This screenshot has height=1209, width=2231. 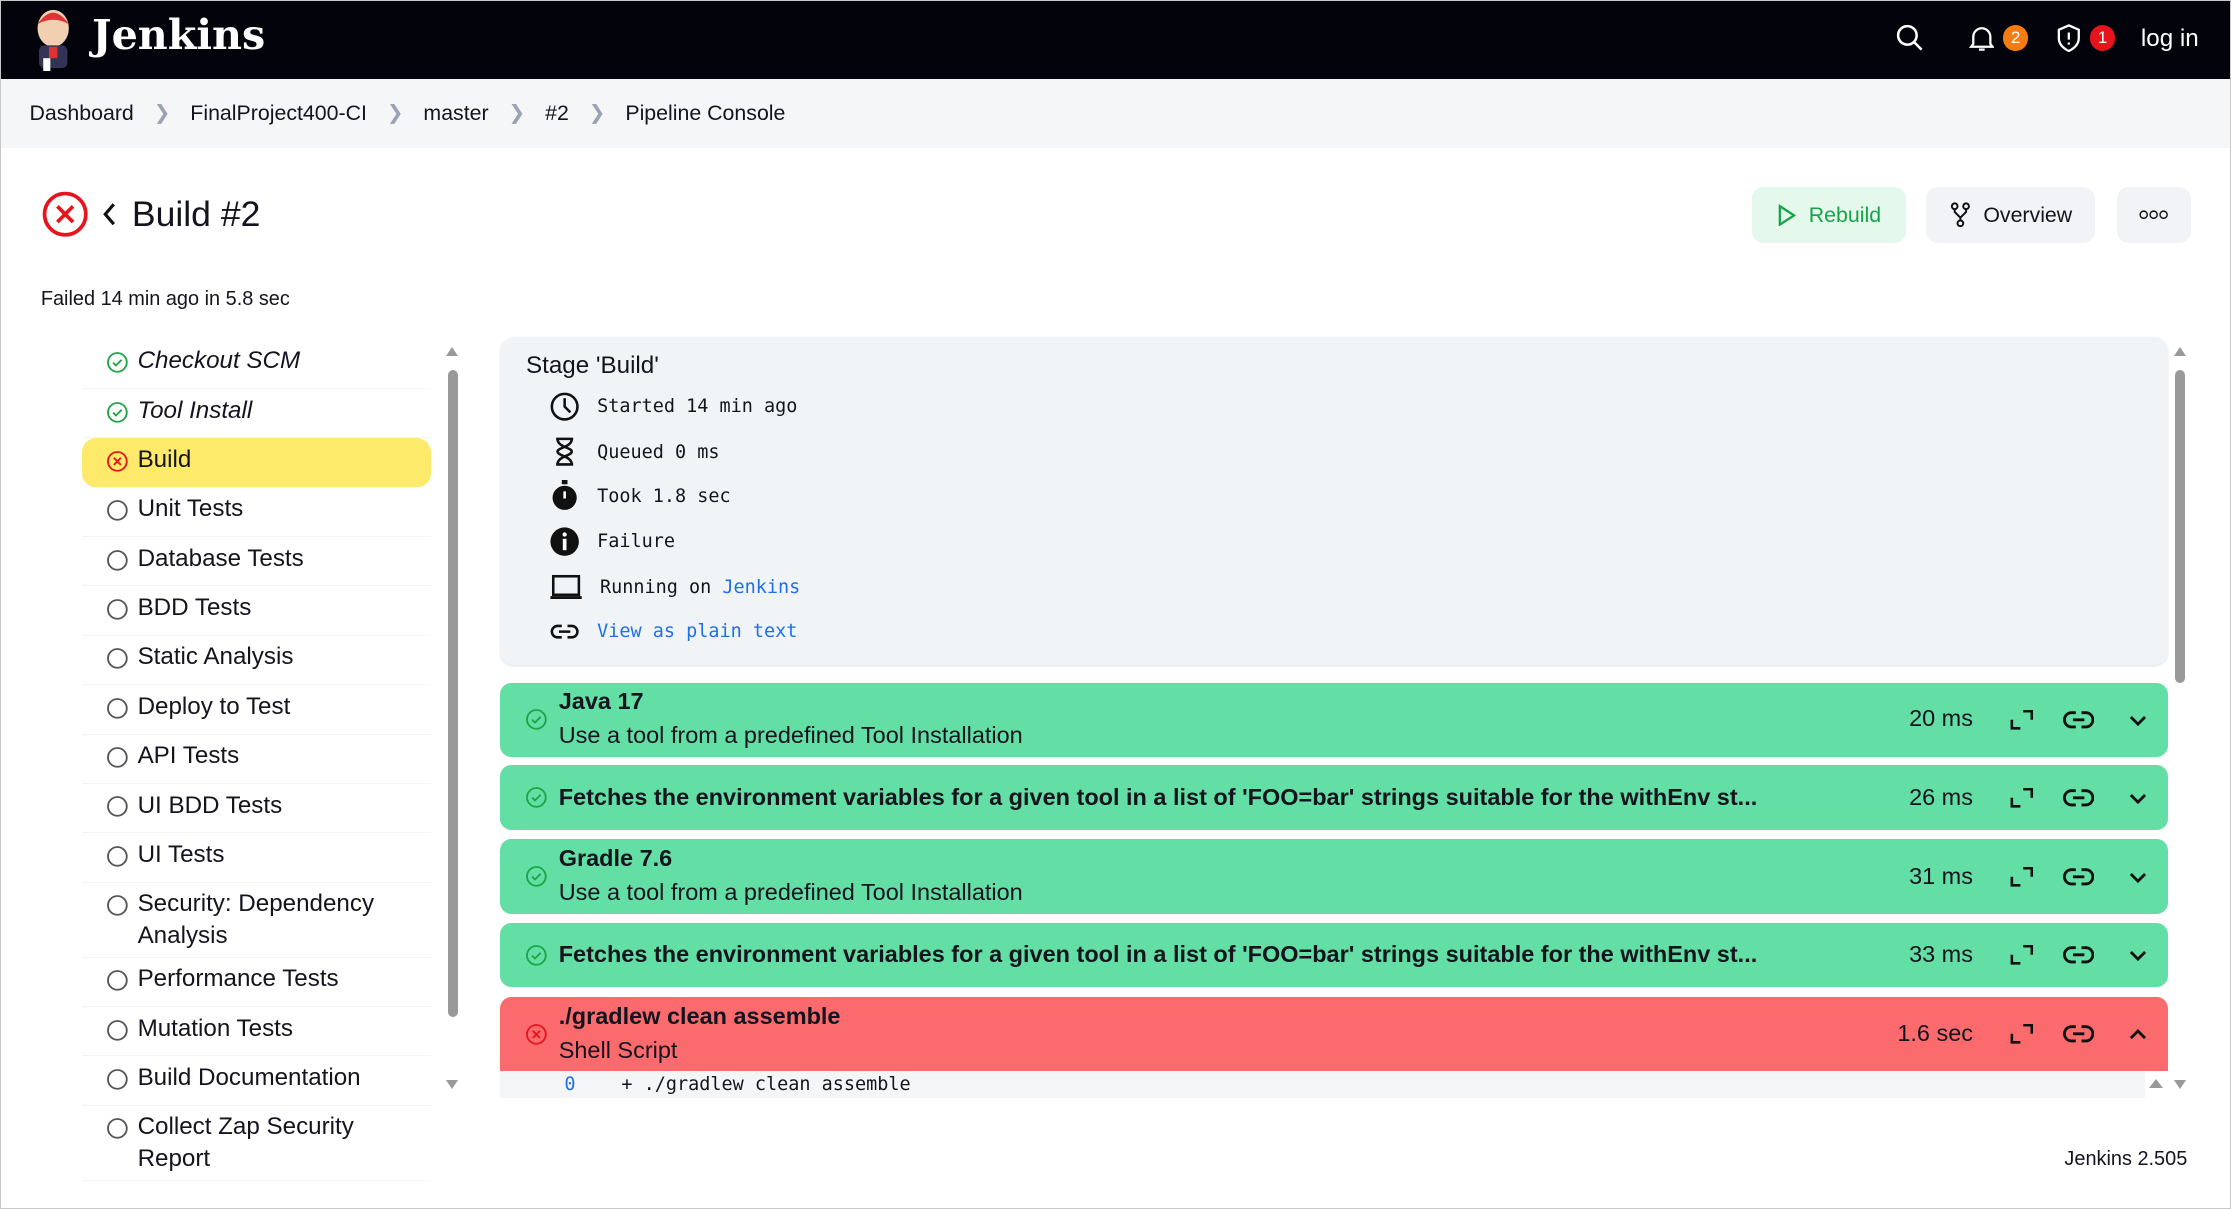 I want to click on stage-item: Database Tests, so click(x=256, y=562).